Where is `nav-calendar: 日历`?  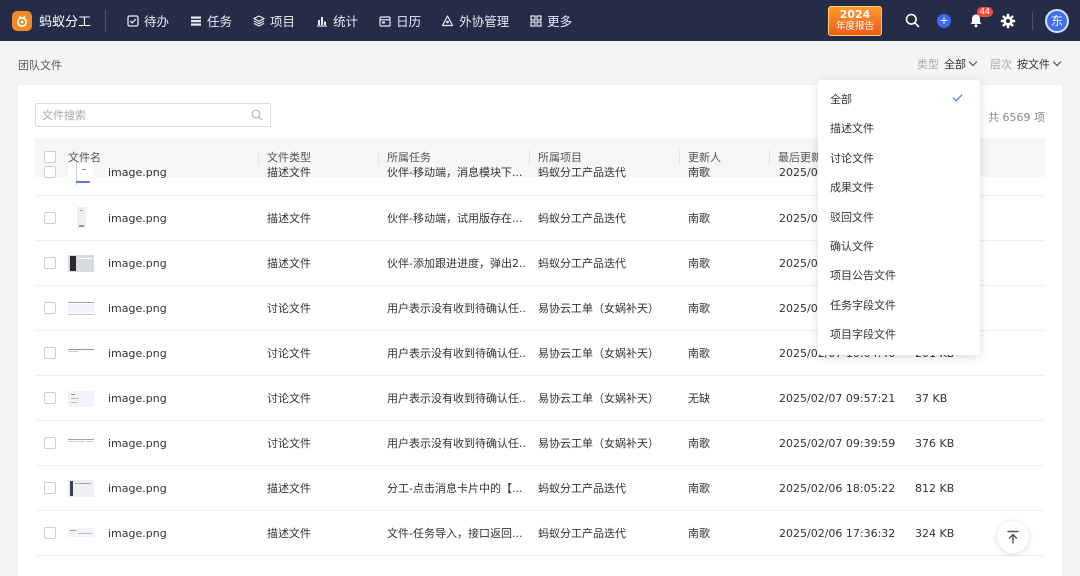
nav-calendar: 日历 is located at coordinates (399, 20).